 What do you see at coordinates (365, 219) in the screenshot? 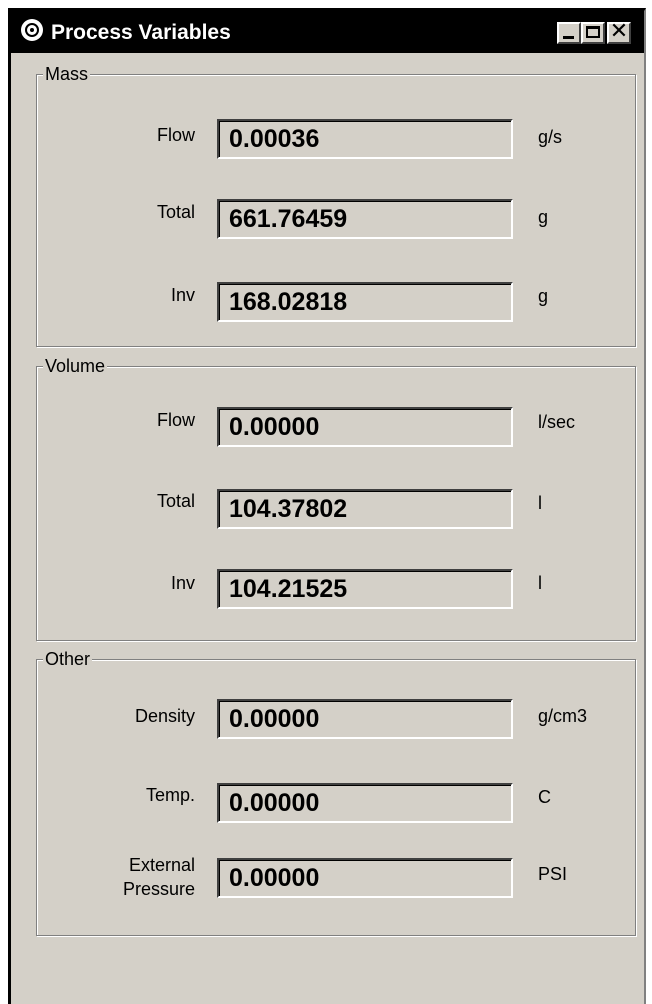
I see `mass-total-value: 661.76459` at bounding box center [365, 219].